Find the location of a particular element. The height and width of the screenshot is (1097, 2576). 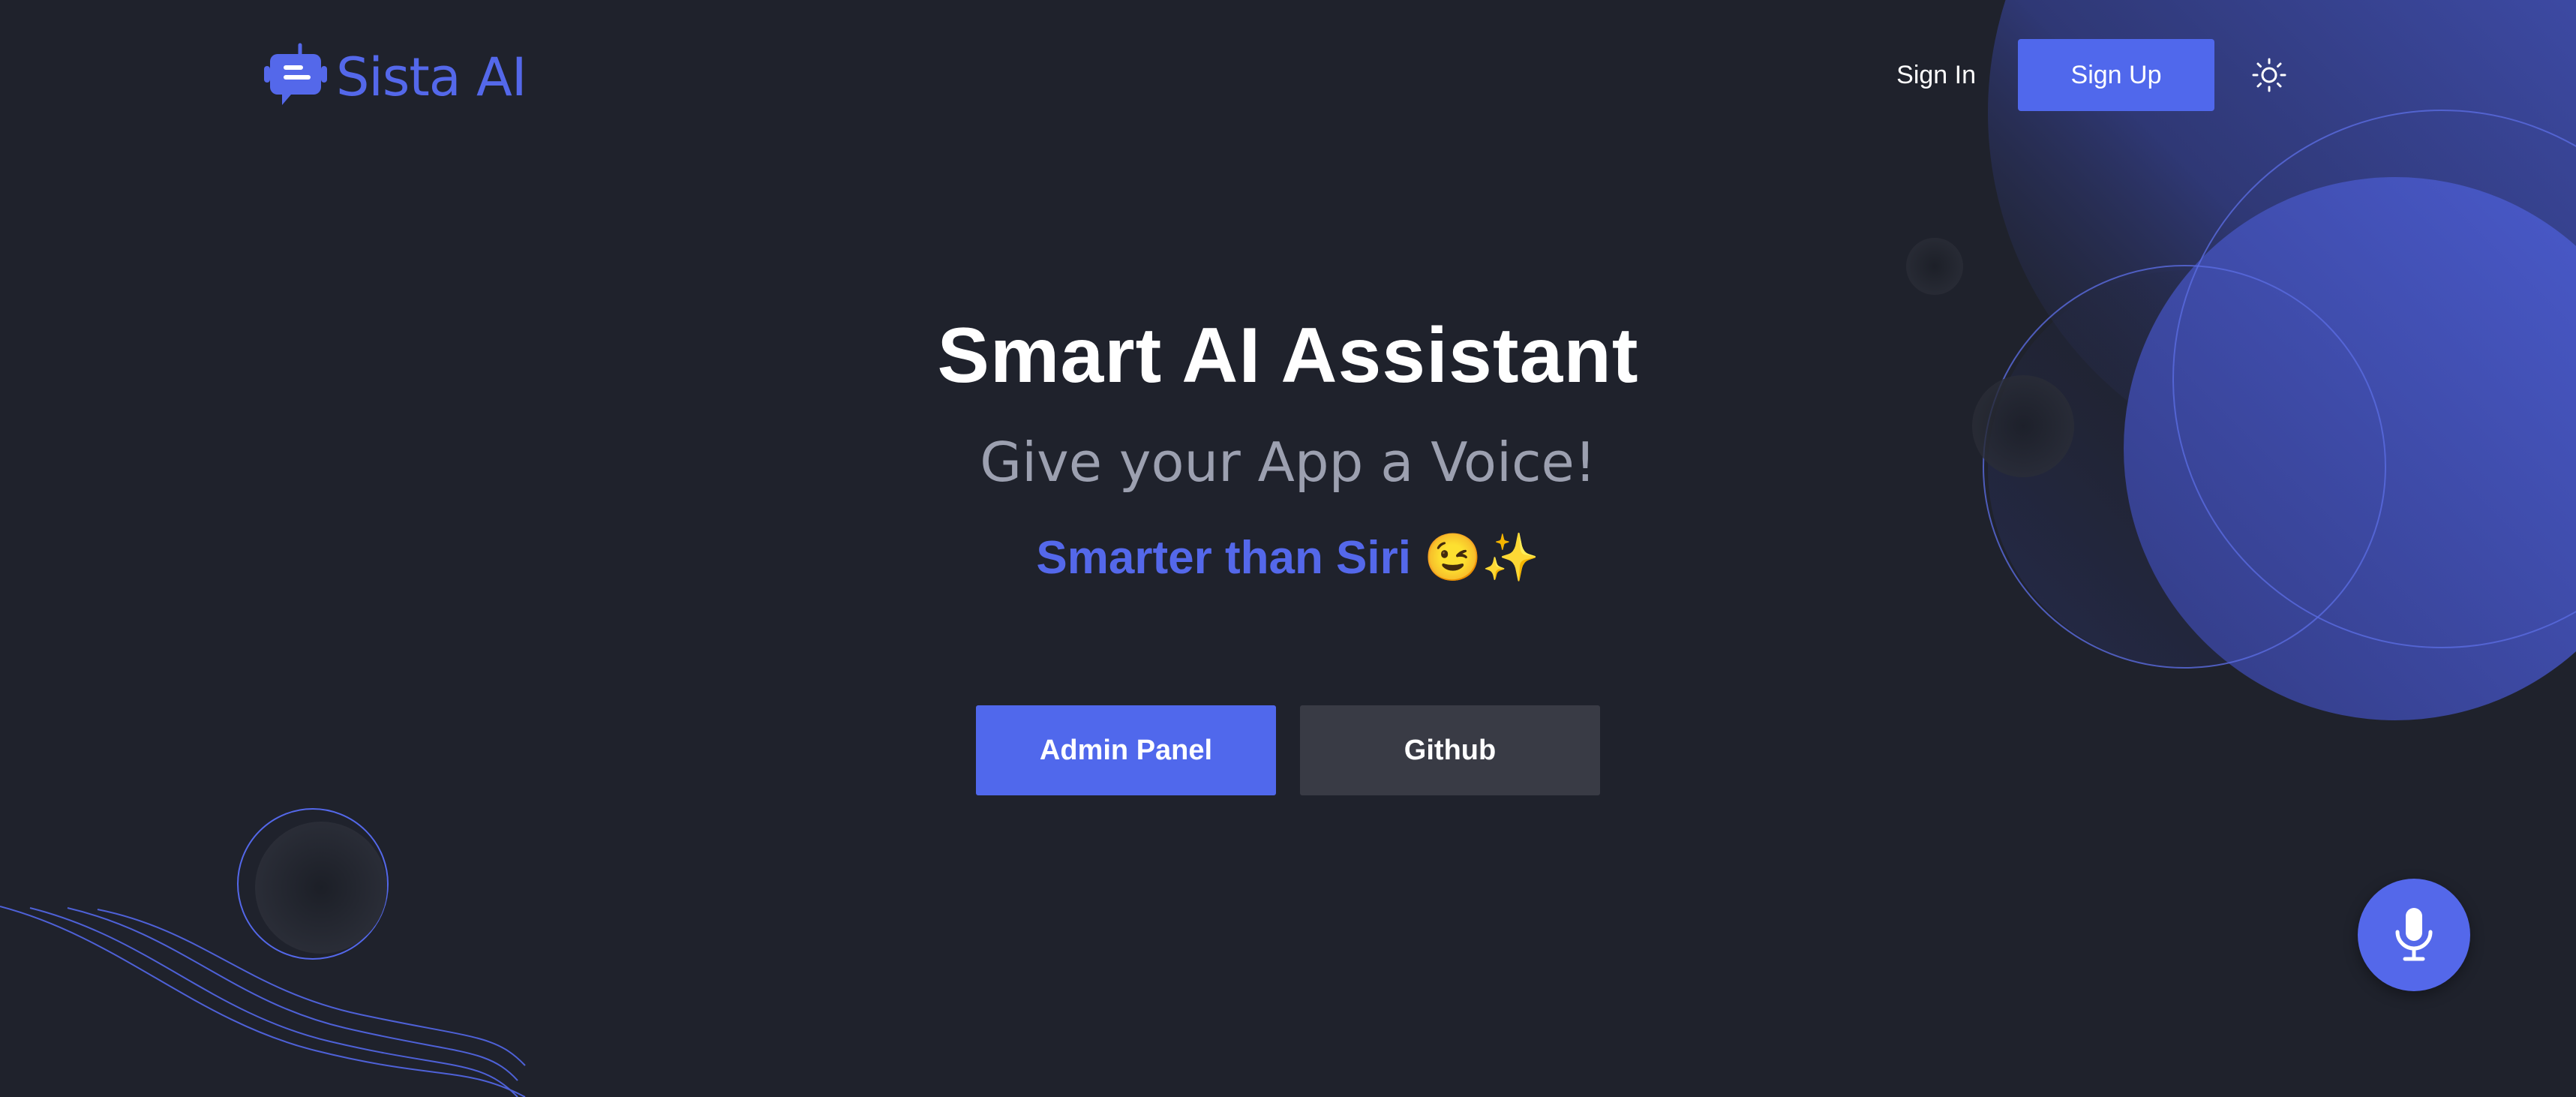

chat-robot-icon is located at coordinates (295, 74).